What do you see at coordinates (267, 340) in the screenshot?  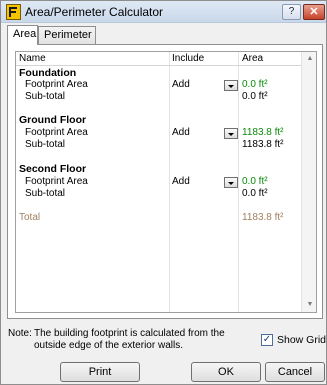 I see `checkbox-check-icon: ✓` at bounding box center [267, 340].